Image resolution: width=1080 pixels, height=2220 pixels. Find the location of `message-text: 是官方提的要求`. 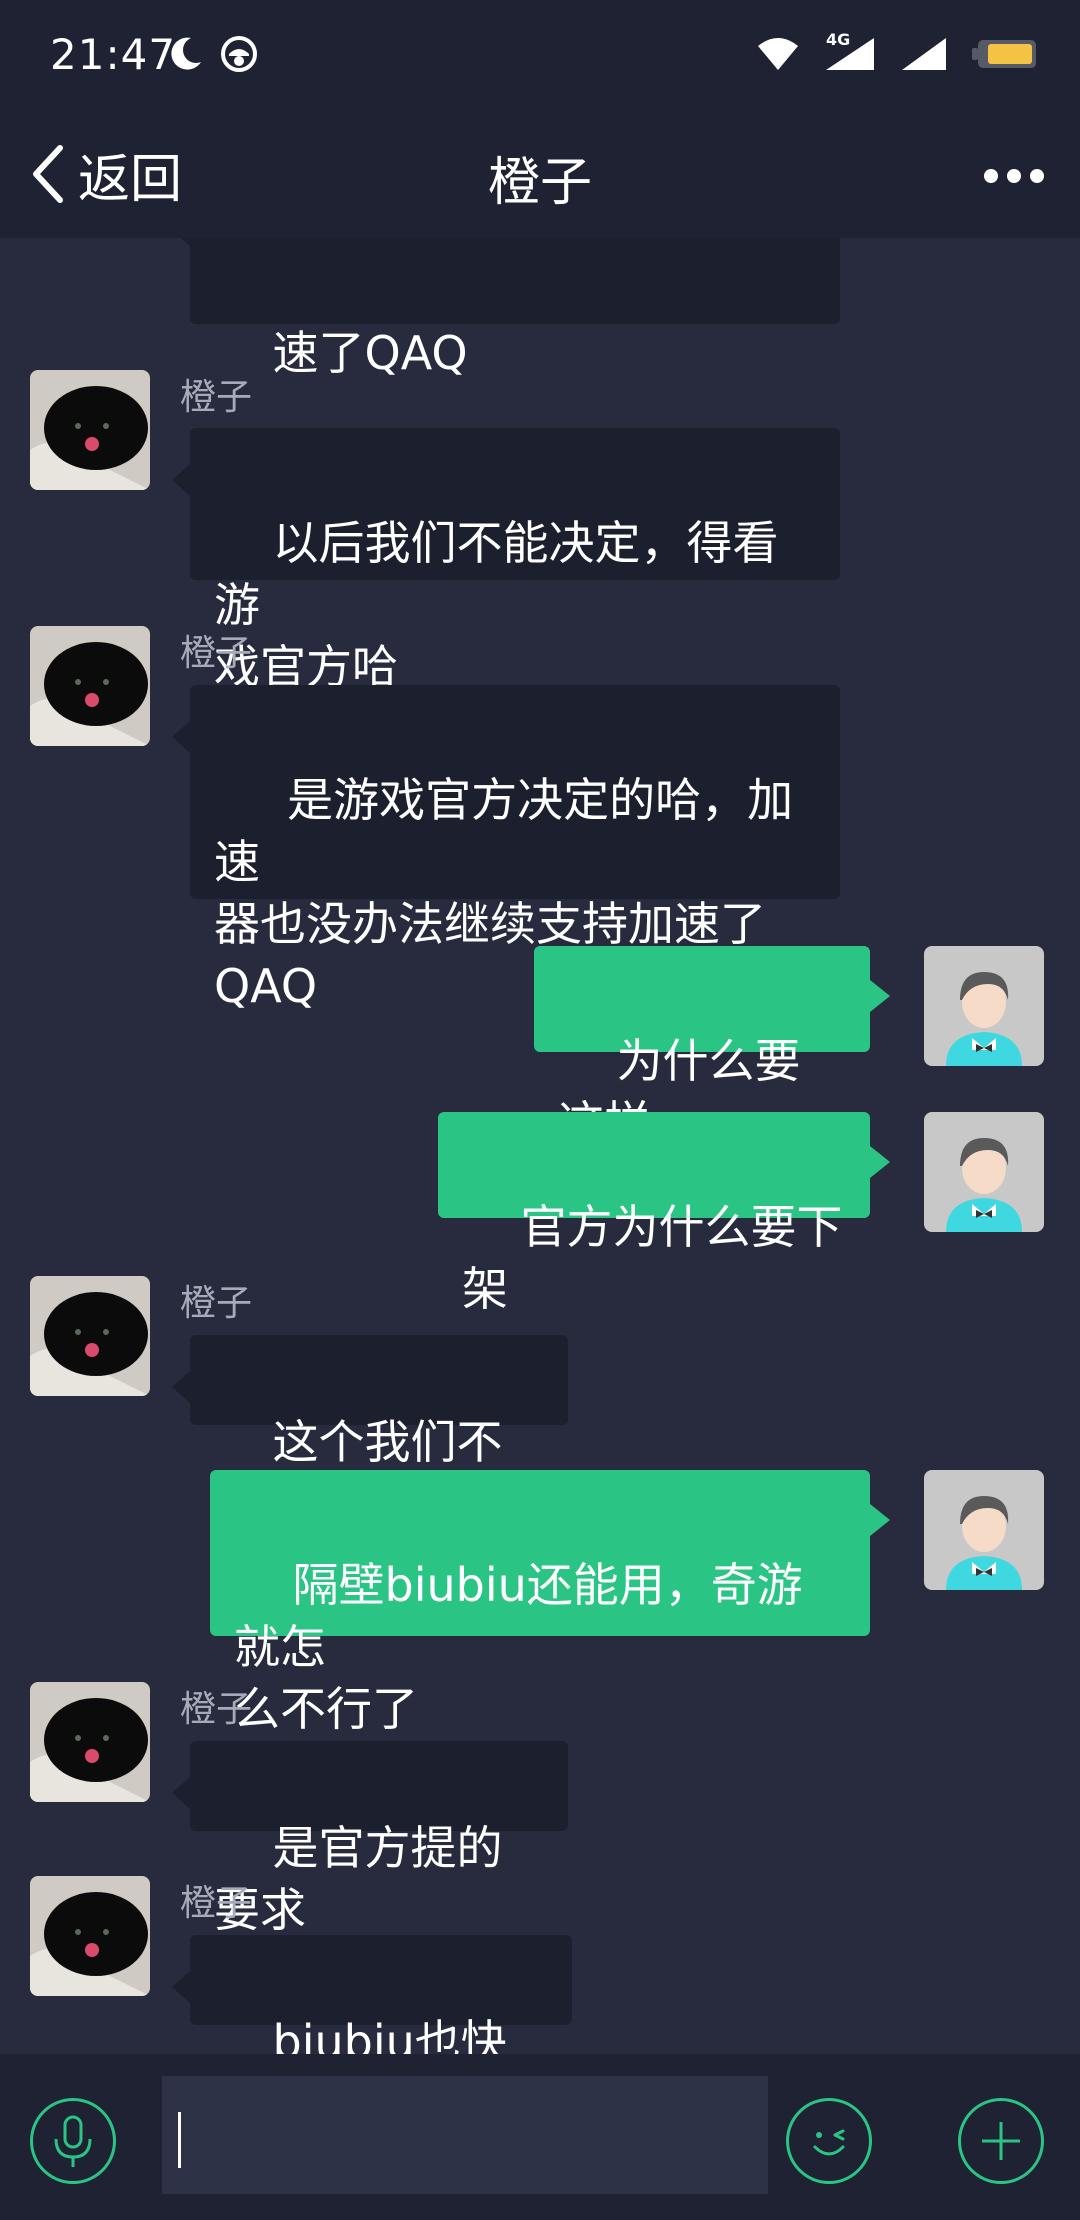

message-text: 是官方提的要求 is located at coordinates (358, 1879).